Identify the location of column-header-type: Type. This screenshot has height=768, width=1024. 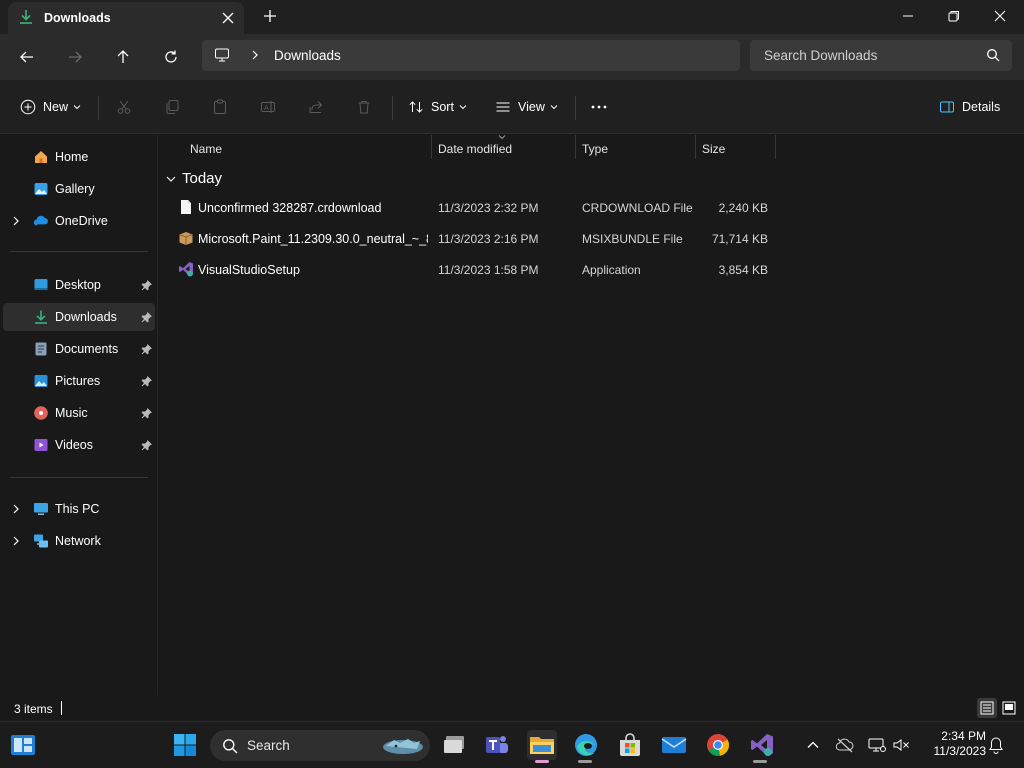
(595, 148).